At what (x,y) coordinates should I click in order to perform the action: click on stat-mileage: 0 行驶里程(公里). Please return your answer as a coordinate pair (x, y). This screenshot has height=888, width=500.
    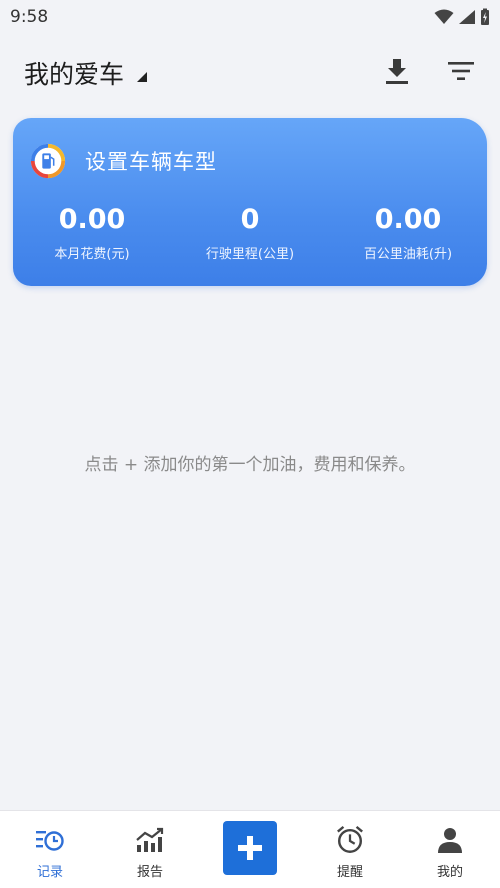
    Looking at the image, I should click on (250, 233).